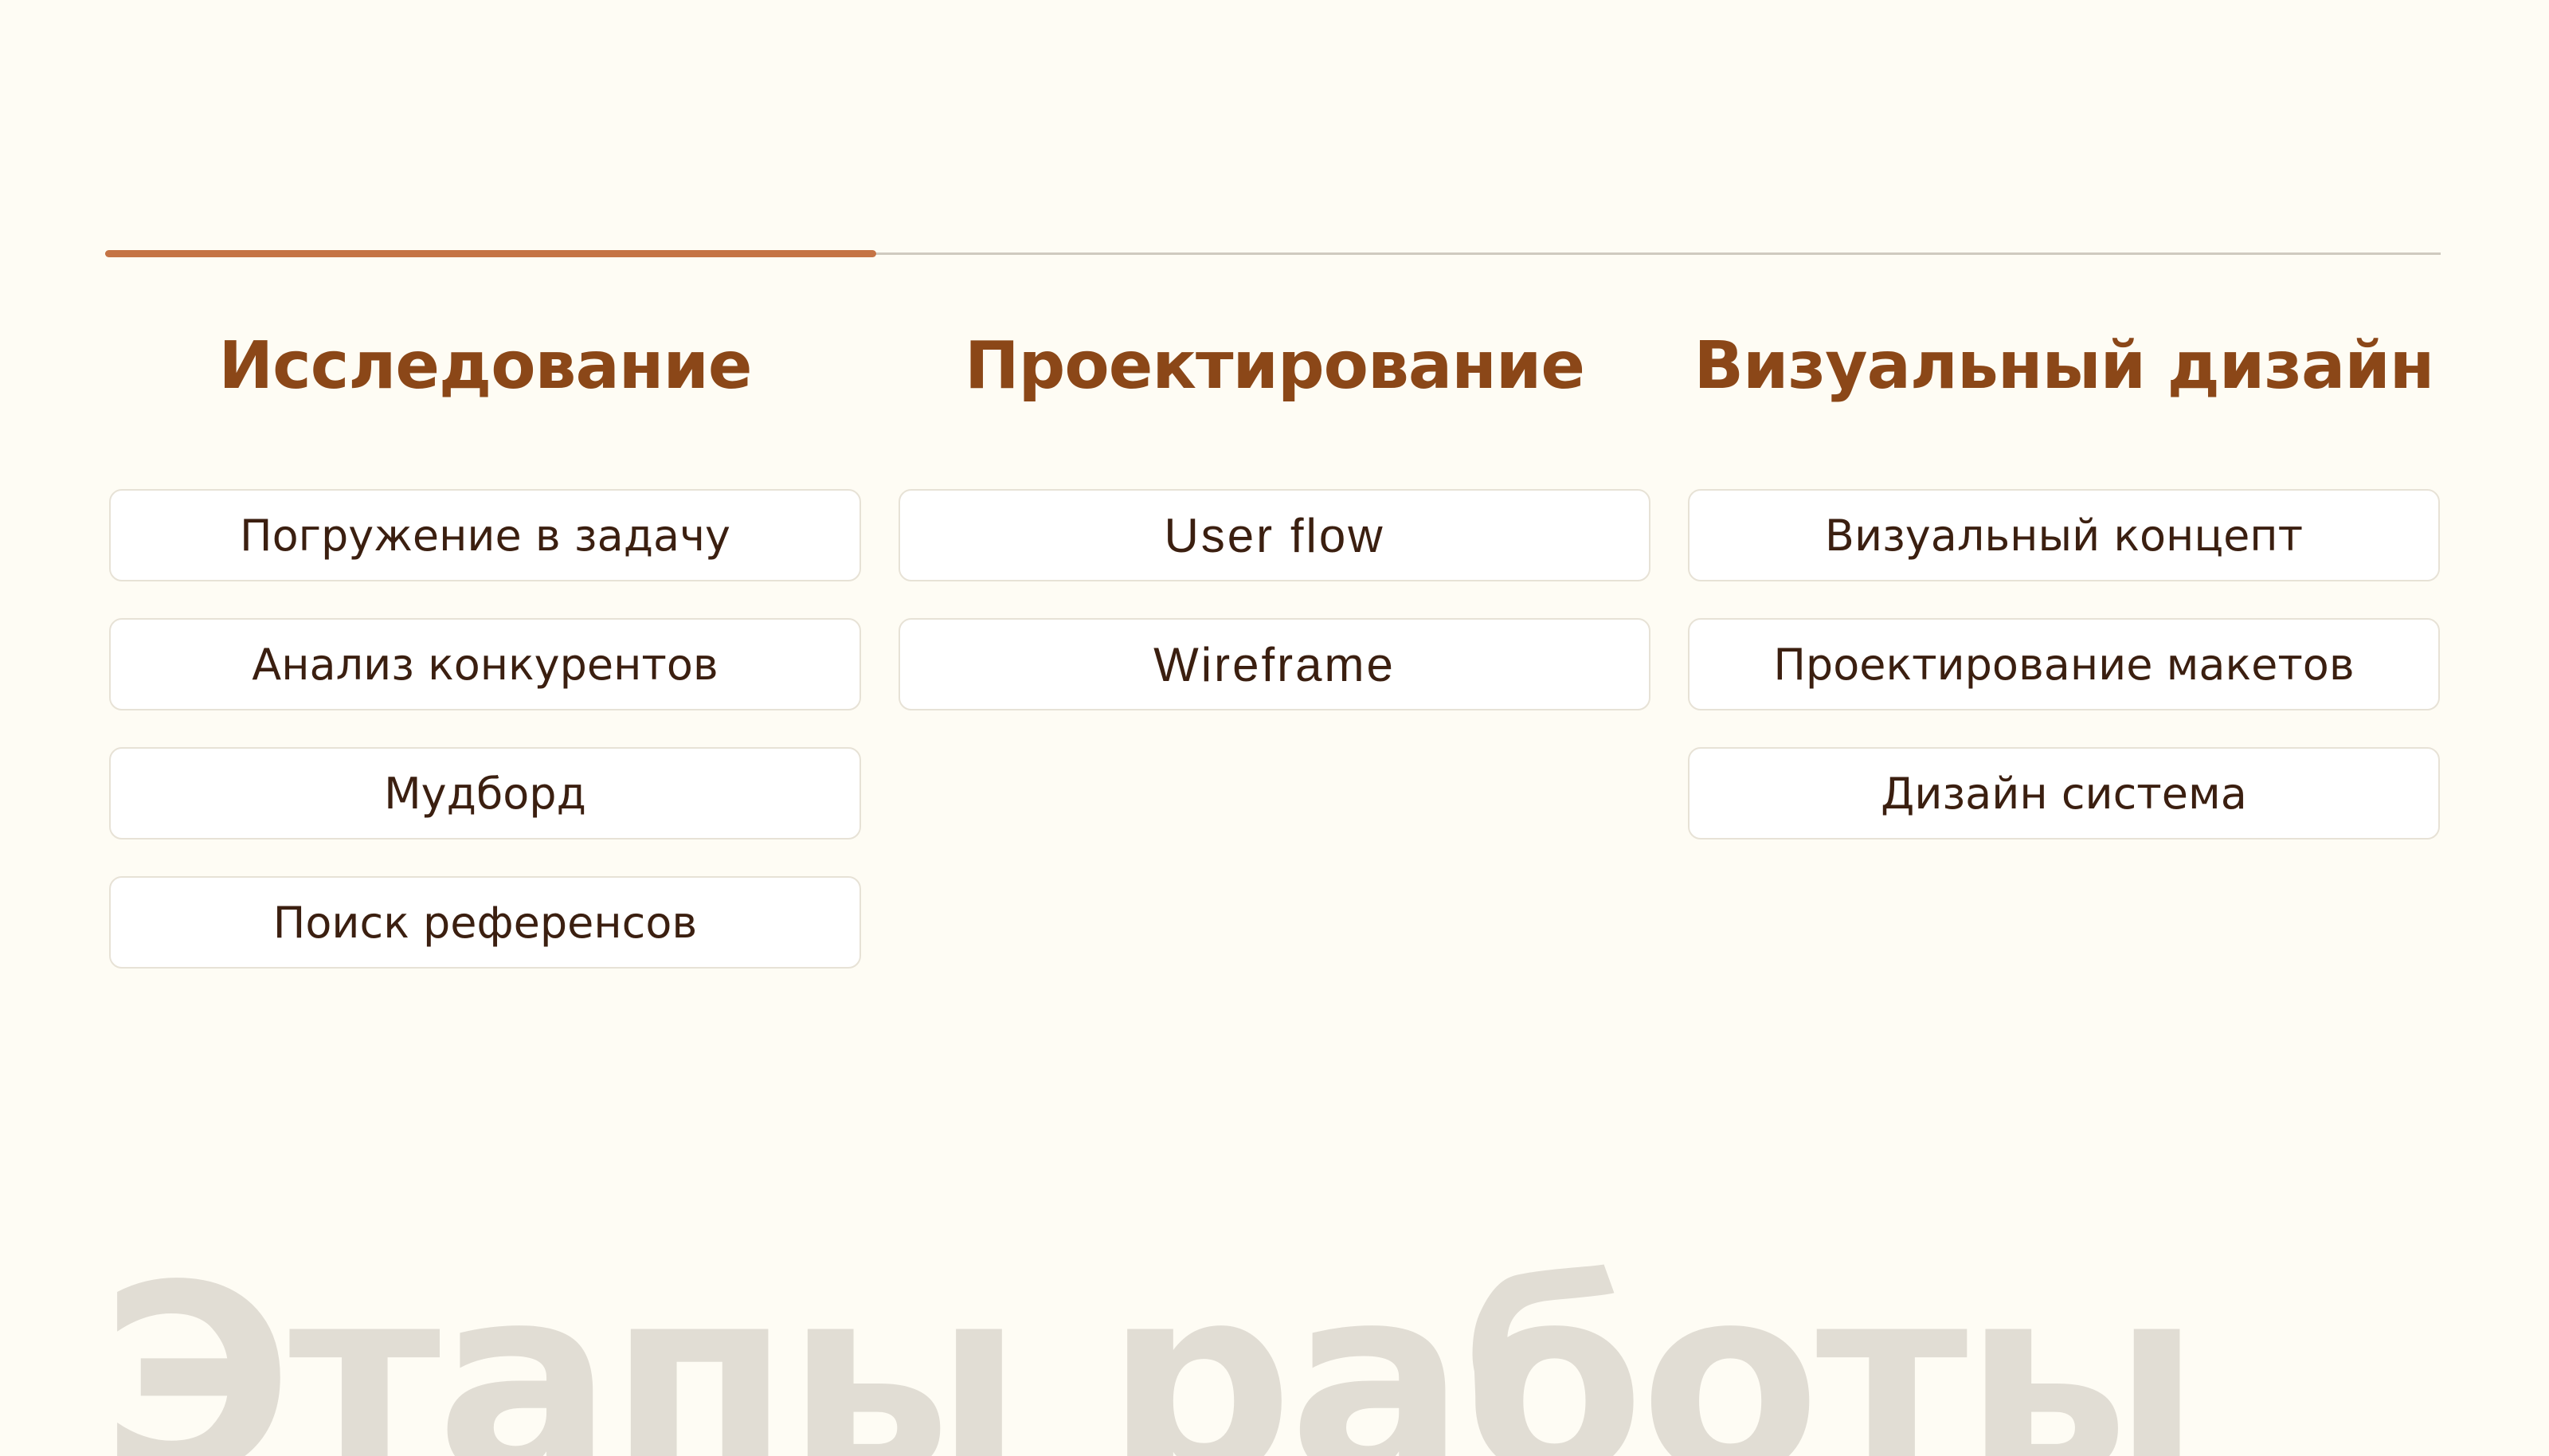 This screenshot has height=1456, width=2549. Describe the element at coordinates (1275, 366) in the screenshot. I see `stage-title-design: Проектирование` at that location.